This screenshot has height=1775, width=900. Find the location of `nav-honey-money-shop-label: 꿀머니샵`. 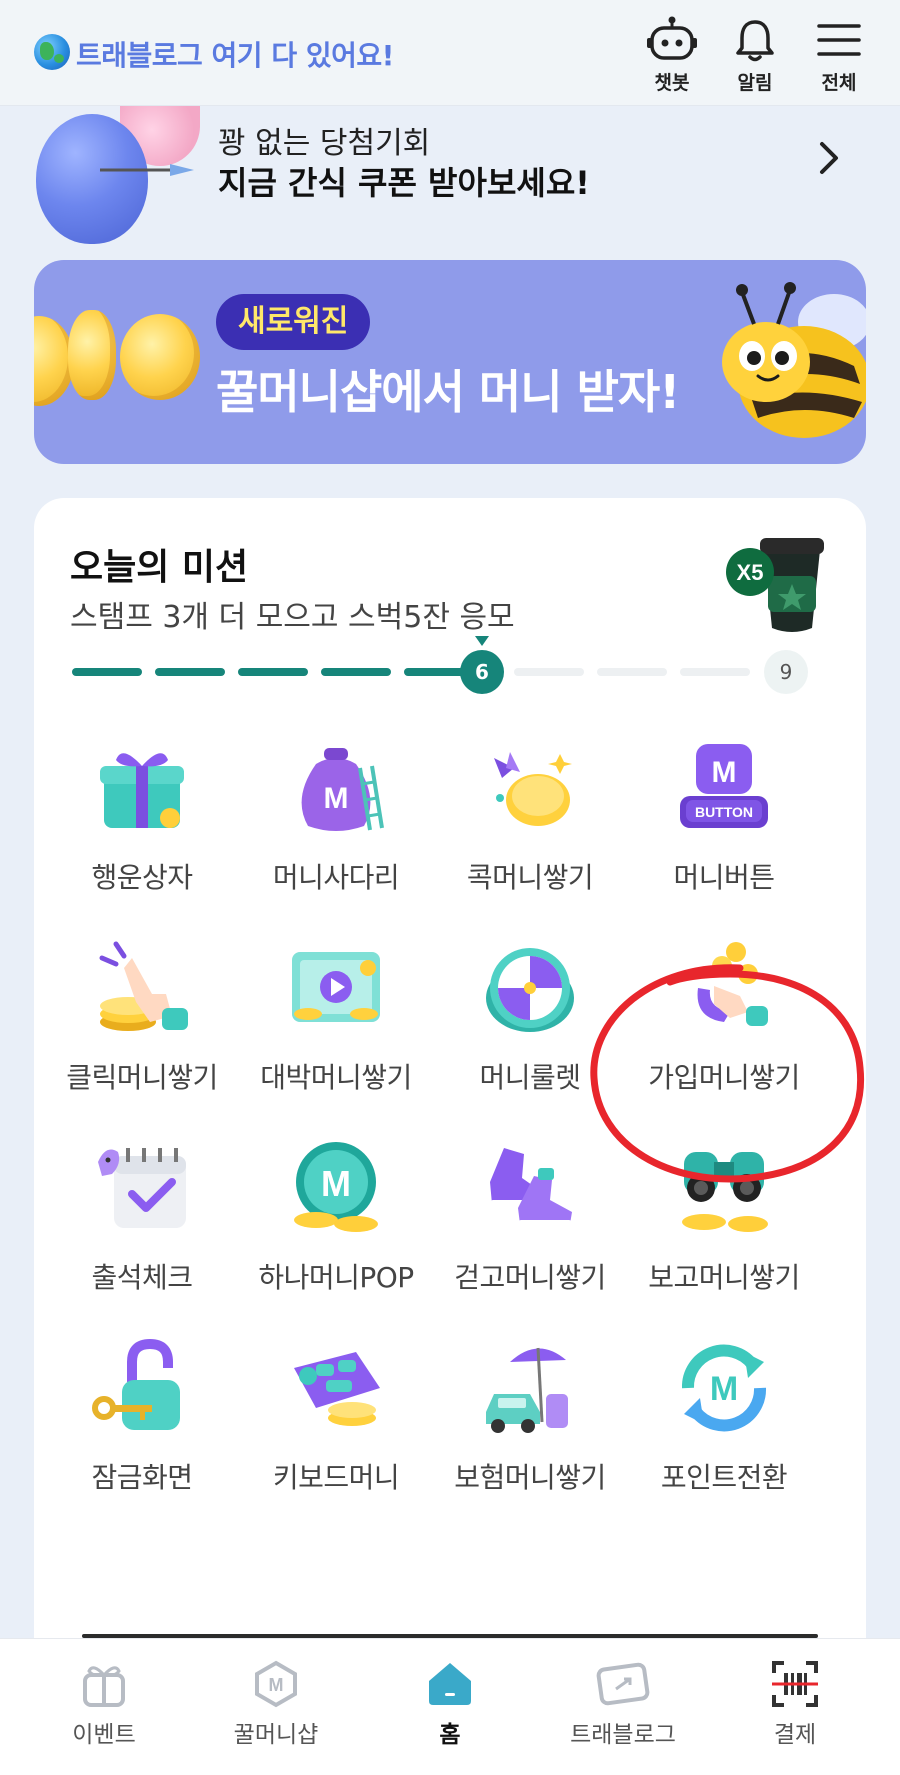

nav-honey-money-shop-label: 꿀머니샵 is located at coordinates (276, 1735).